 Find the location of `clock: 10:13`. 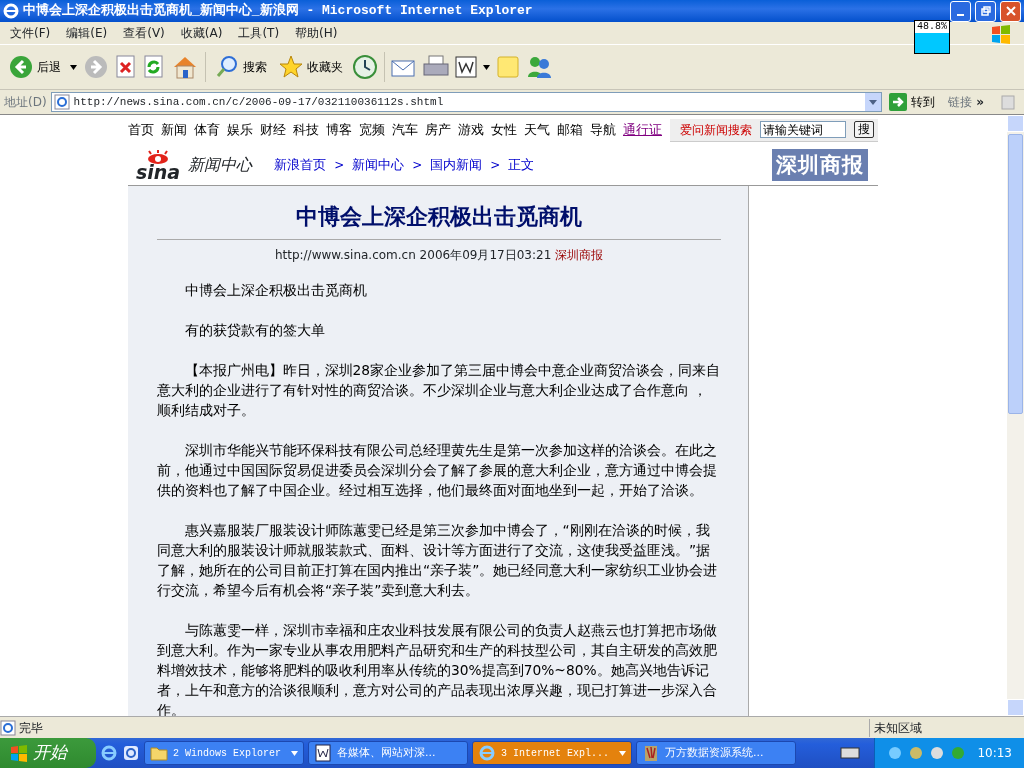

clock: 10:13 is located at coordinates (994, 753).